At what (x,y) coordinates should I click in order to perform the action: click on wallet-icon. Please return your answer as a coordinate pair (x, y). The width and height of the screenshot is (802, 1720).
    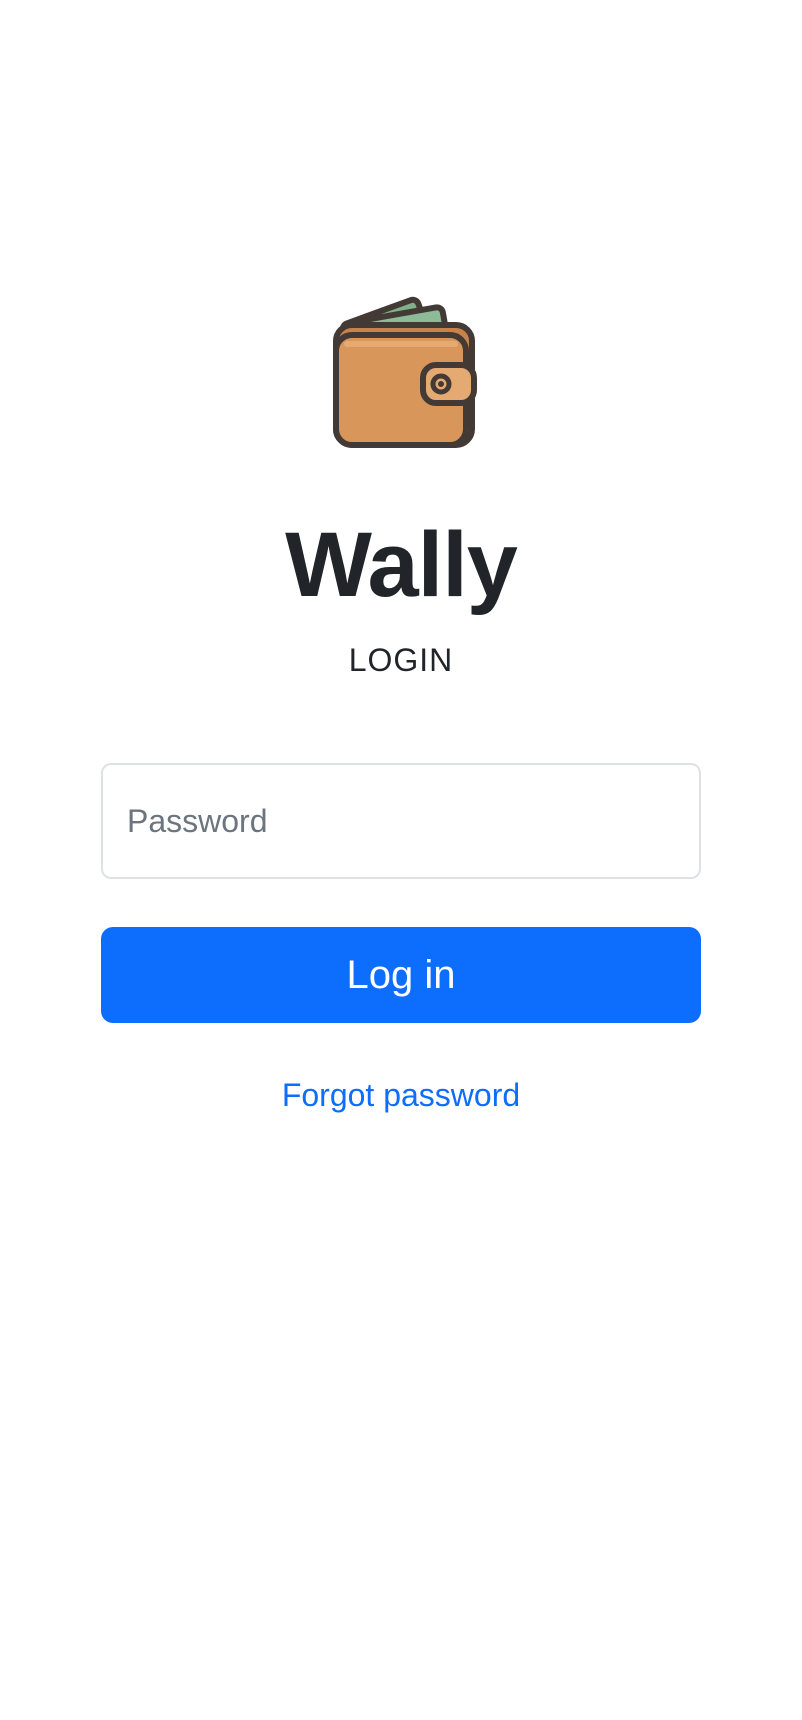
    Looking at the image, I should click on (404, 365).